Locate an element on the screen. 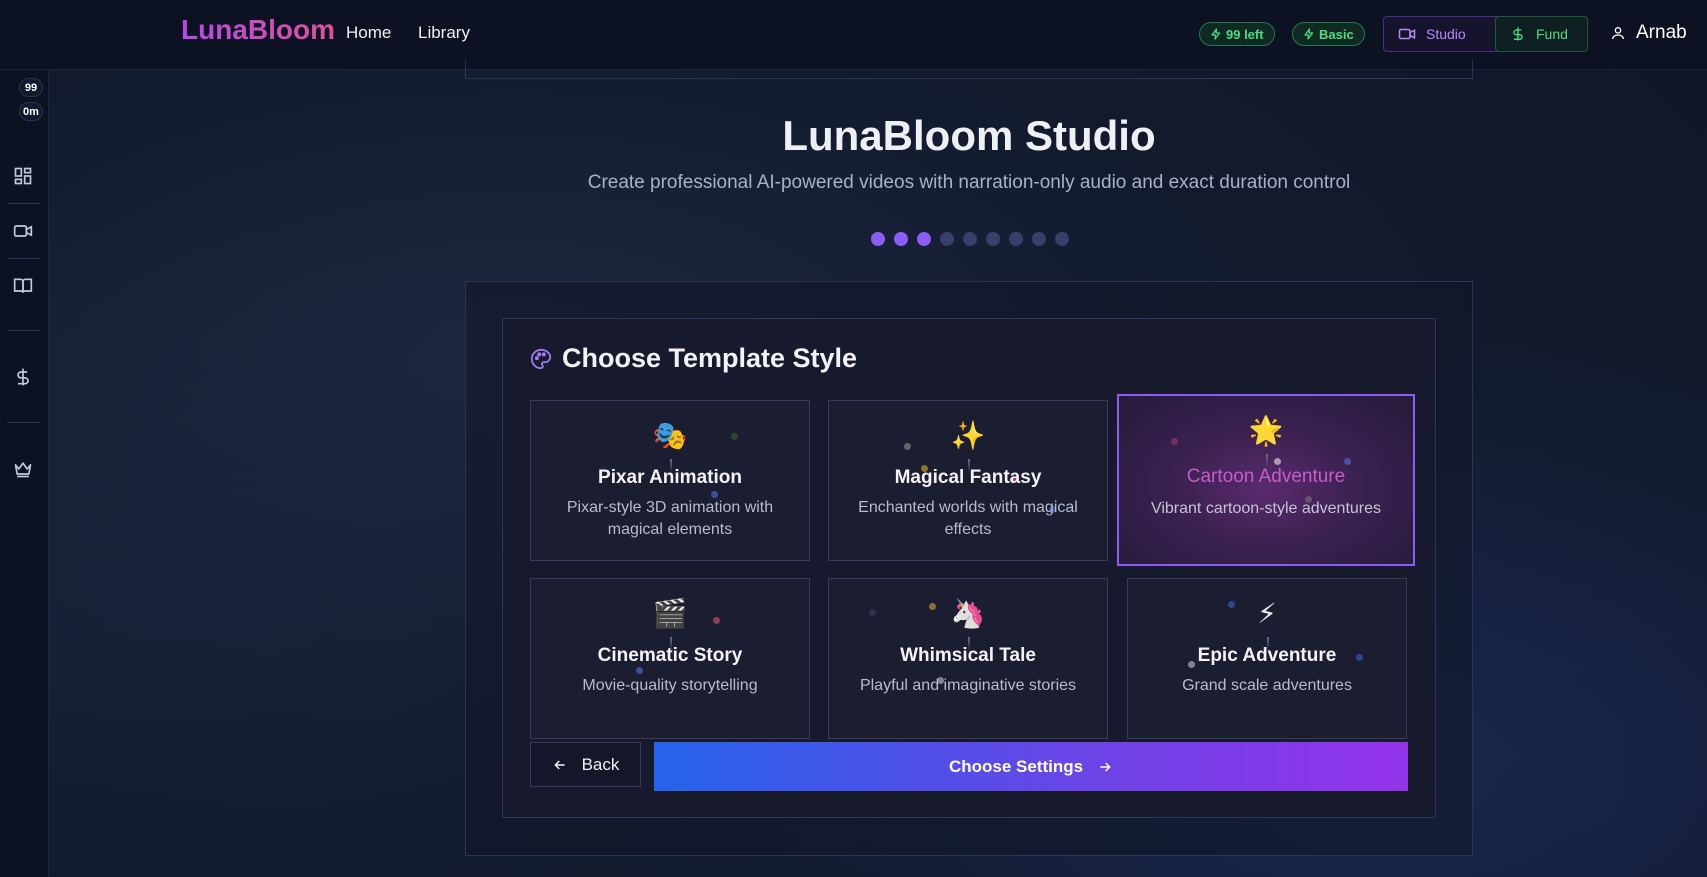  template-title: Epic Adventure is located at coordinates (1267, 655).